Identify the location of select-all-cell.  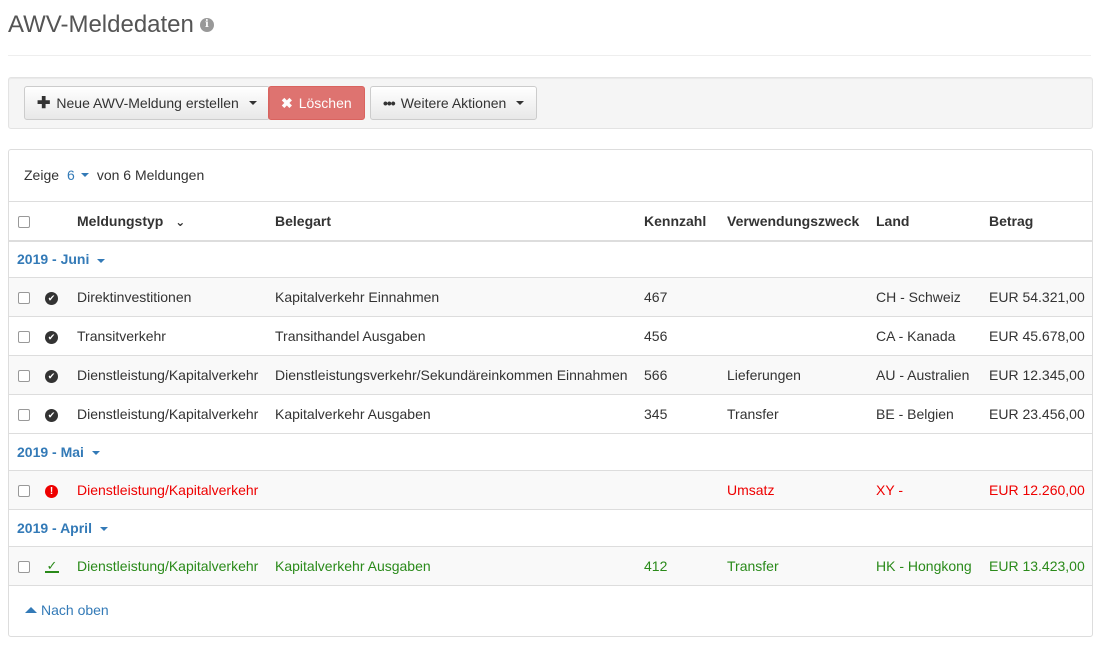
(27, 221).